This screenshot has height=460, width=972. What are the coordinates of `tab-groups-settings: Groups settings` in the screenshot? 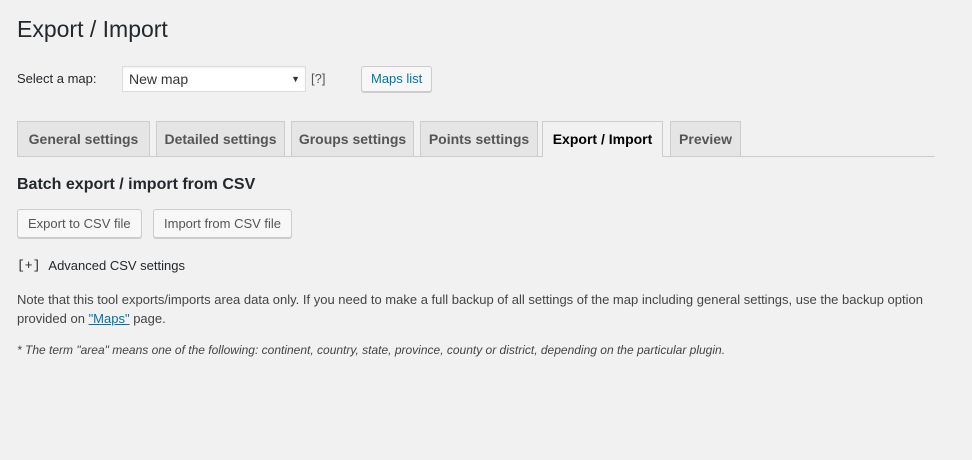 It's located at (352, 138).